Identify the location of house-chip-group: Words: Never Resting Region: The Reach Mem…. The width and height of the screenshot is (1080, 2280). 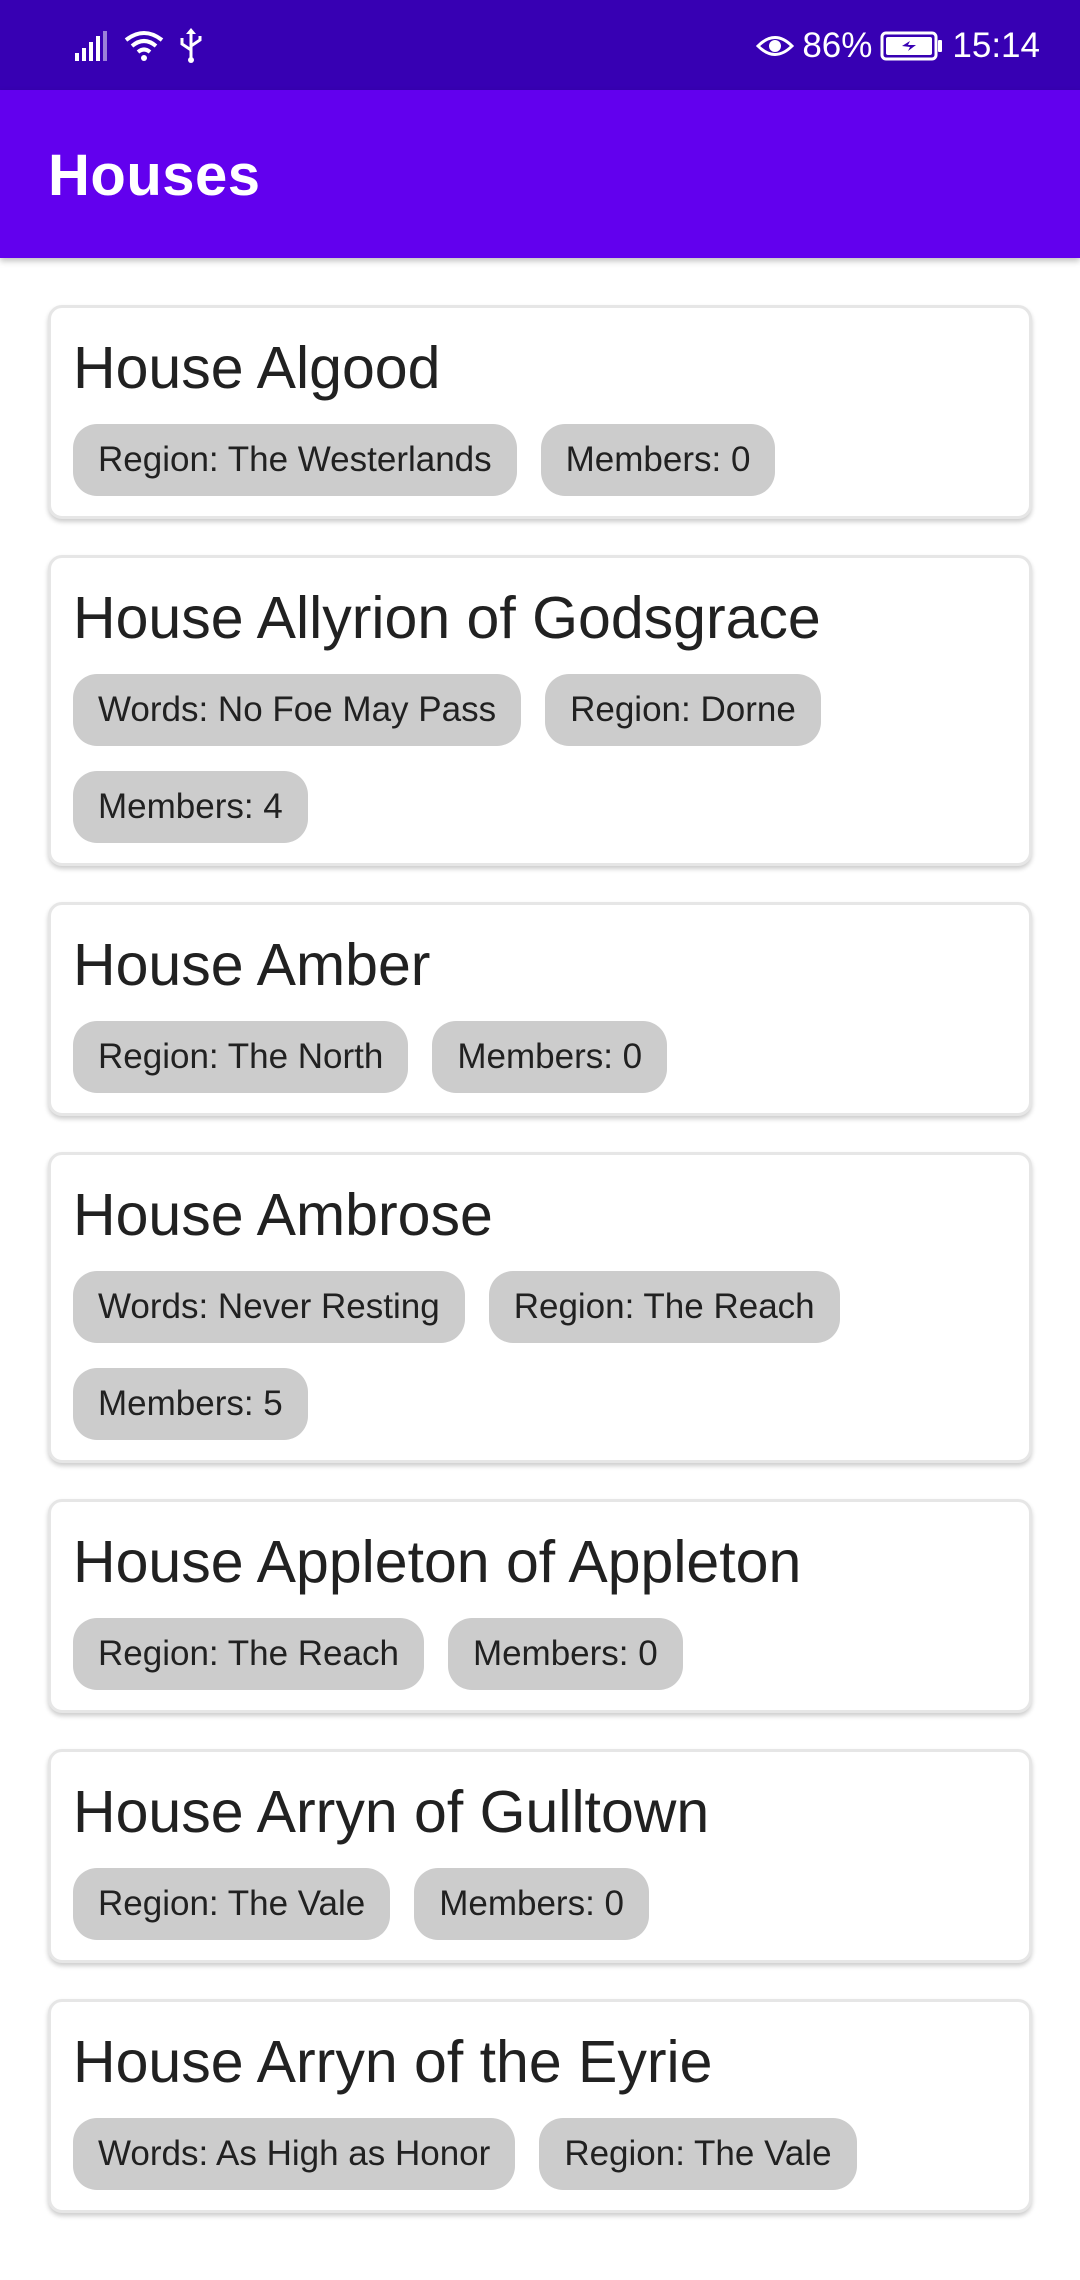
(540, 1355).